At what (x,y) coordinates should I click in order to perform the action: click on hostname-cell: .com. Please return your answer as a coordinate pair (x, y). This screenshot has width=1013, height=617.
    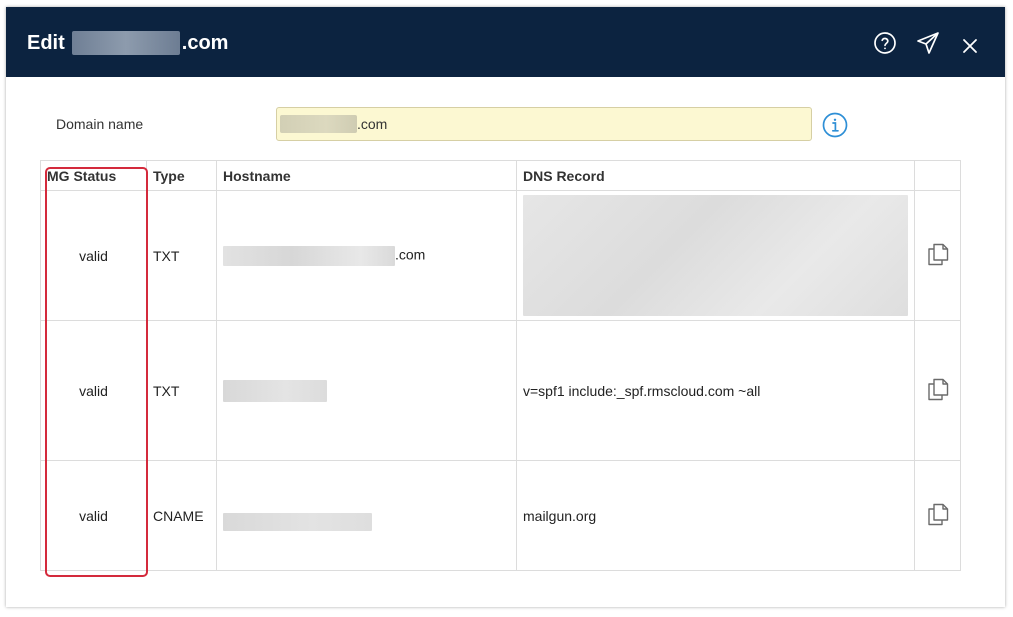
    Looking at the image, I should click on (366, 255).